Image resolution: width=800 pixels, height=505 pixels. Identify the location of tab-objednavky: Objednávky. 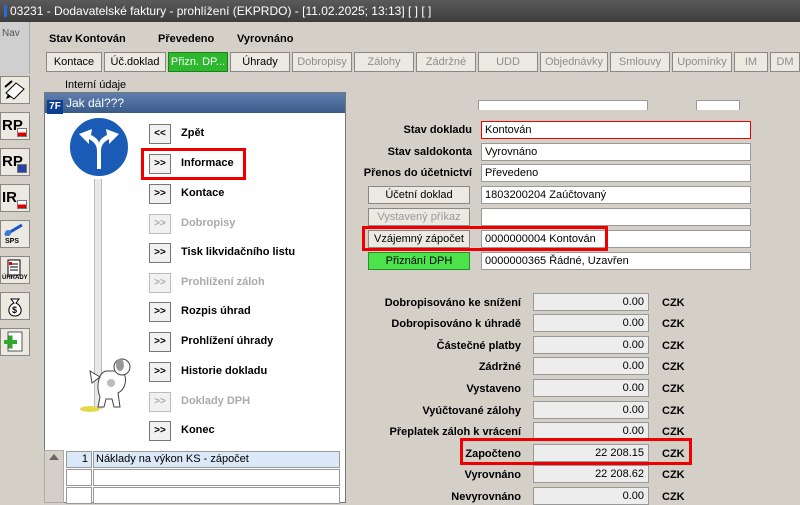
(574, 62).